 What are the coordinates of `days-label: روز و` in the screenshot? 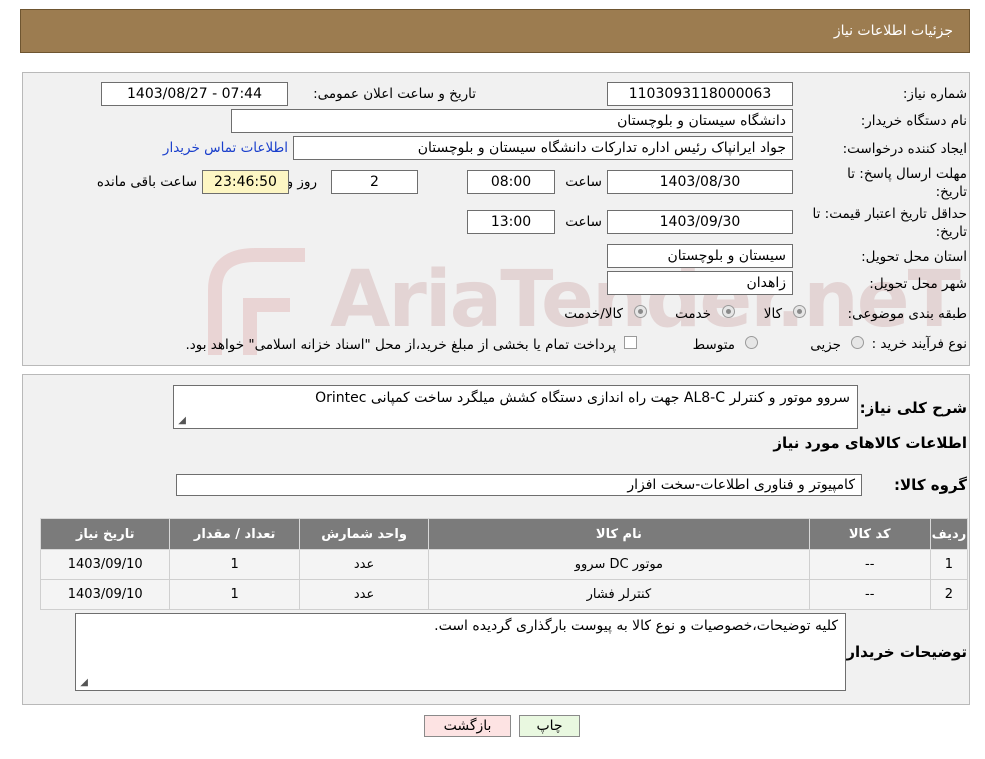 It's located at (301, 182).